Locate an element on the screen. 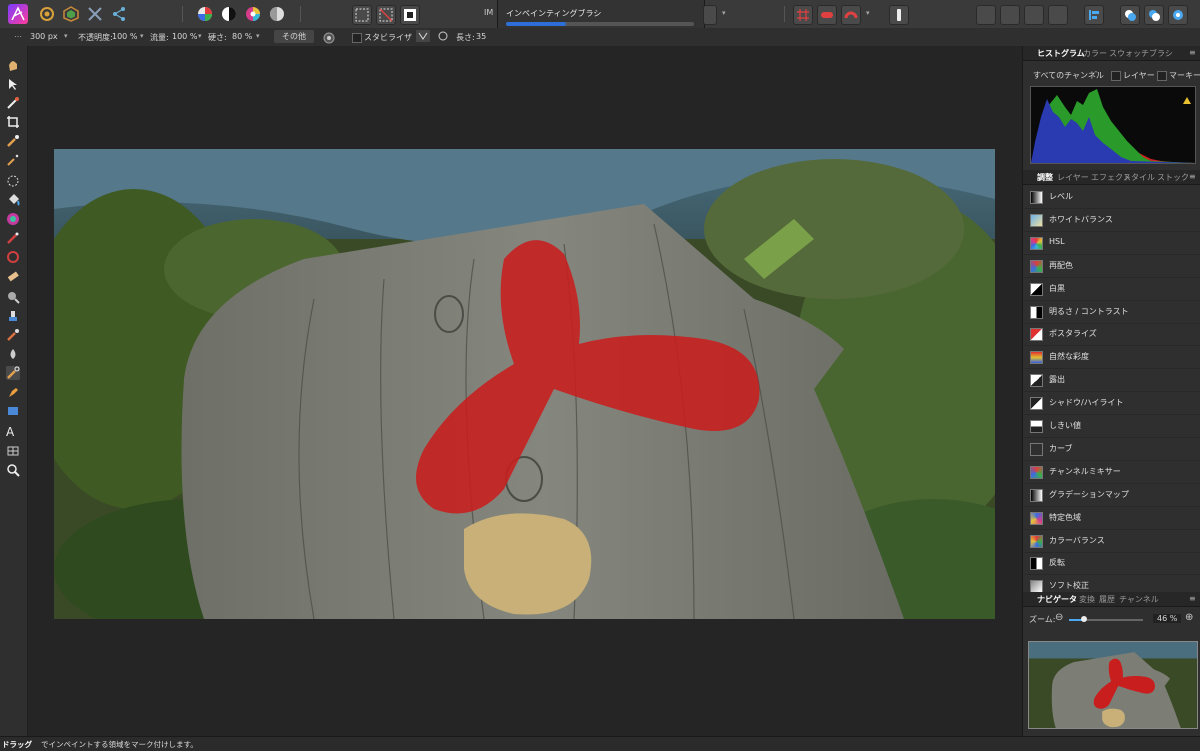 The height and width of the screenshot is (751, 1200). pen-tool-icon is located at coordinates (13, 392).